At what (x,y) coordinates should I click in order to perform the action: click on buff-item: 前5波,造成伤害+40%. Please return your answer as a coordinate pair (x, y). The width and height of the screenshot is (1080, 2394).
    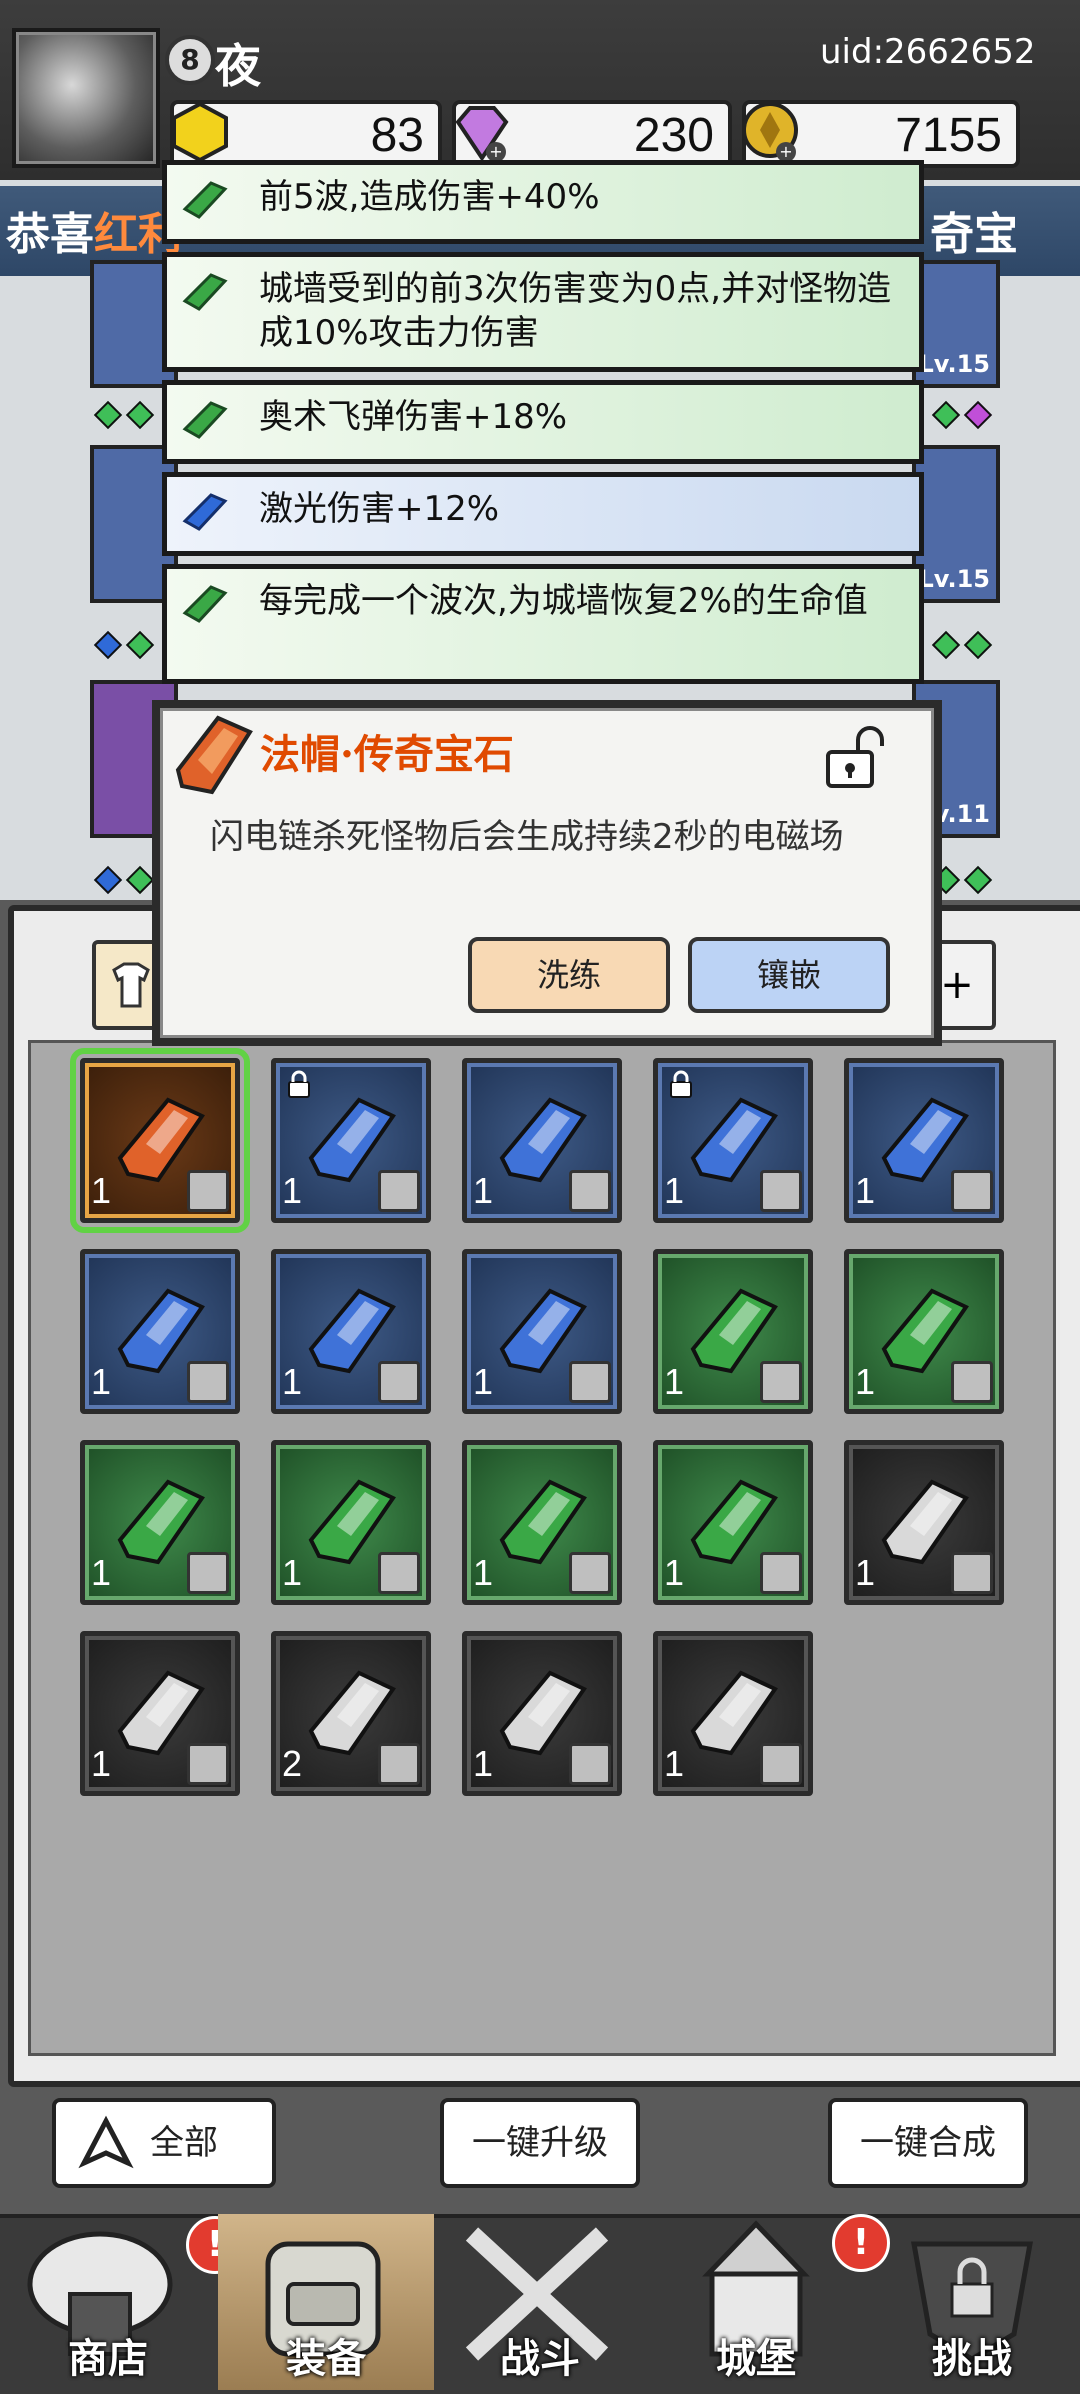
    Looking at the image, I should click on (543, 202).